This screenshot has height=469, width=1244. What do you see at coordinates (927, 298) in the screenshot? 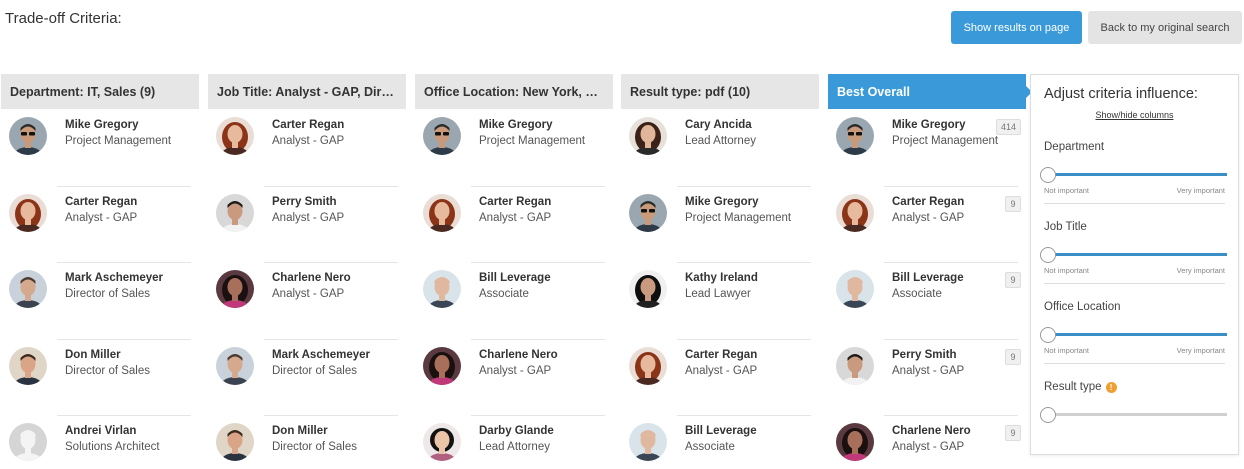
I see `person-card: Bill Leverage Associate 9` at bounding box center [927, 298].